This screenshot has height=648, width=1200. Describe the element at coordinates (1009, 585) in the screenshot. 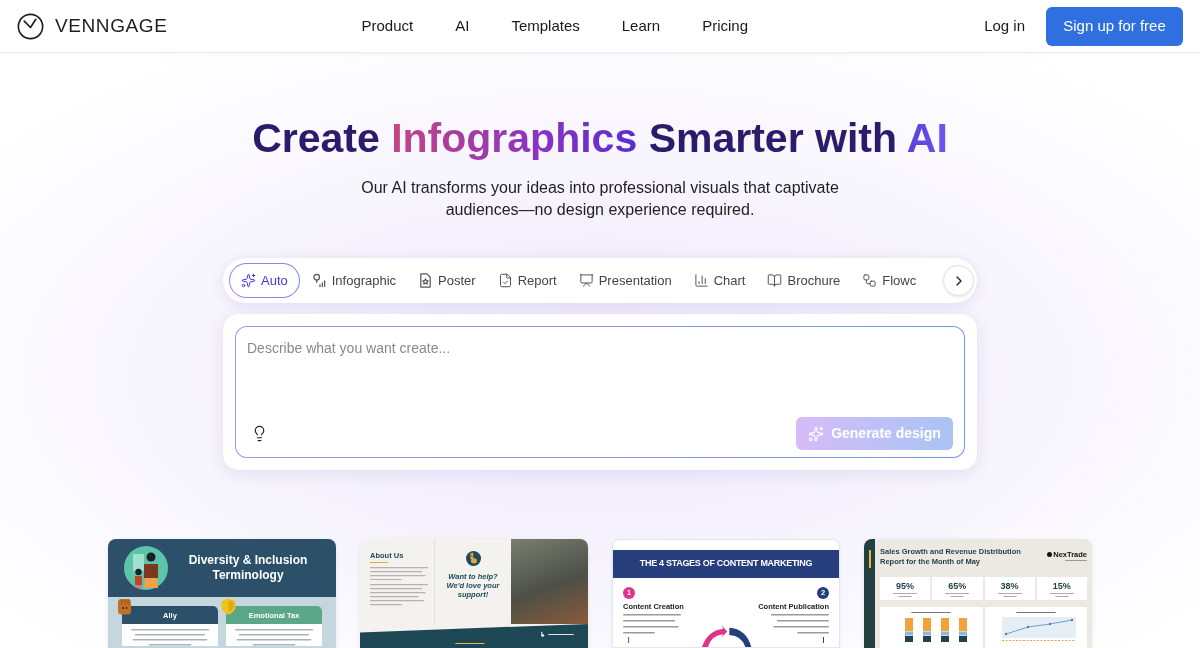

I see `stat-value: 38%` at that location.